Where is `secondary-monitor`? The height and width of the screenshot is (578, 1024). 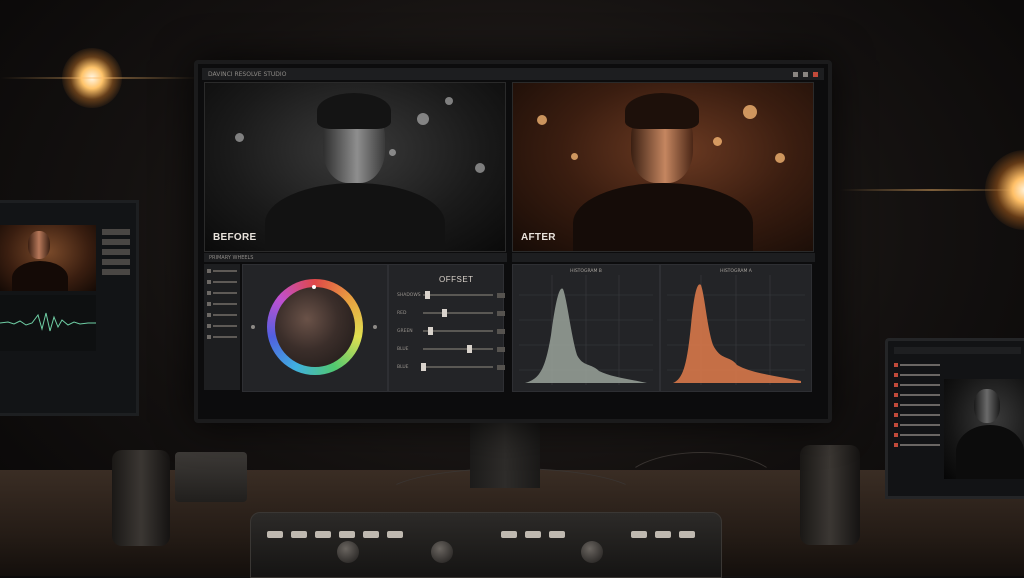
secondary-monitor is located at coordinates (69, 308).